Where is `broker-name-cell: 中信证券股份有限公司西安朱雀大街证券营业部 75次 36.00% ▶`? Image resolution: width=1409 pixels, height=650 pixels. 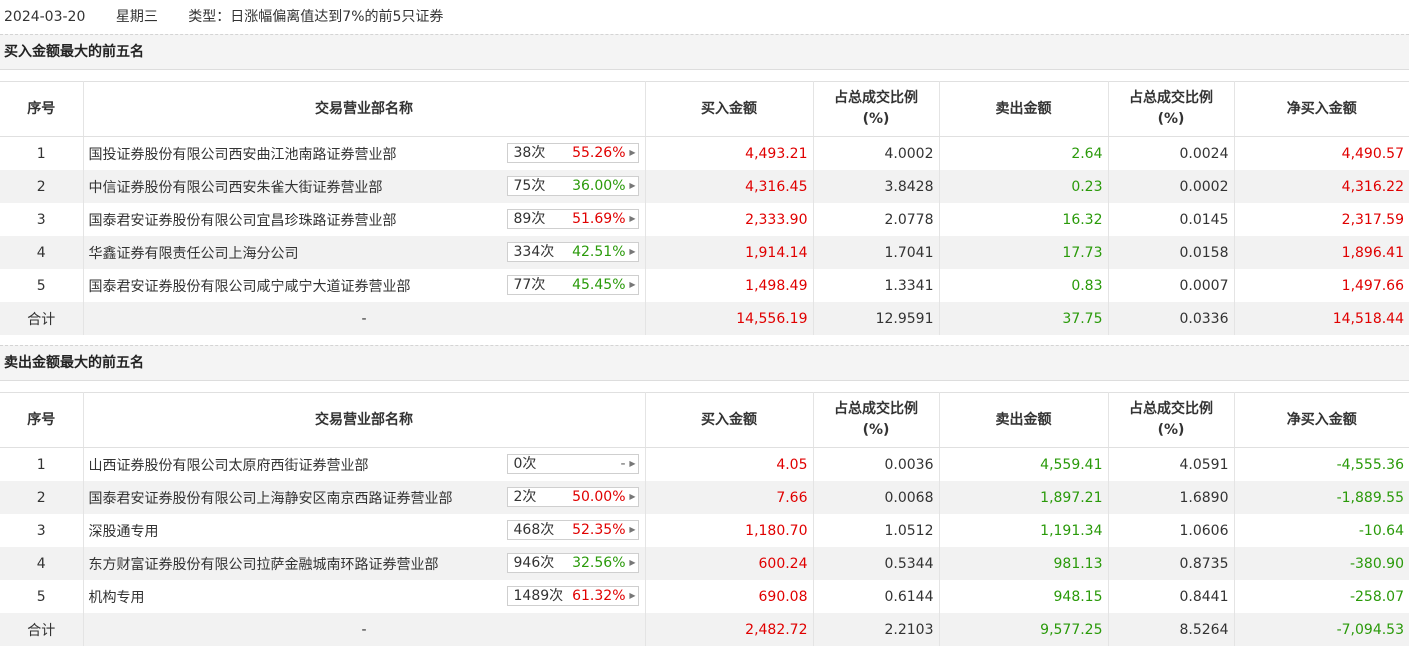 broker-name-cell: 中信证券股份有限公司西安朱雀大街证券营业部 75次 36.00% ▶ is located at coordinates (364, 186).